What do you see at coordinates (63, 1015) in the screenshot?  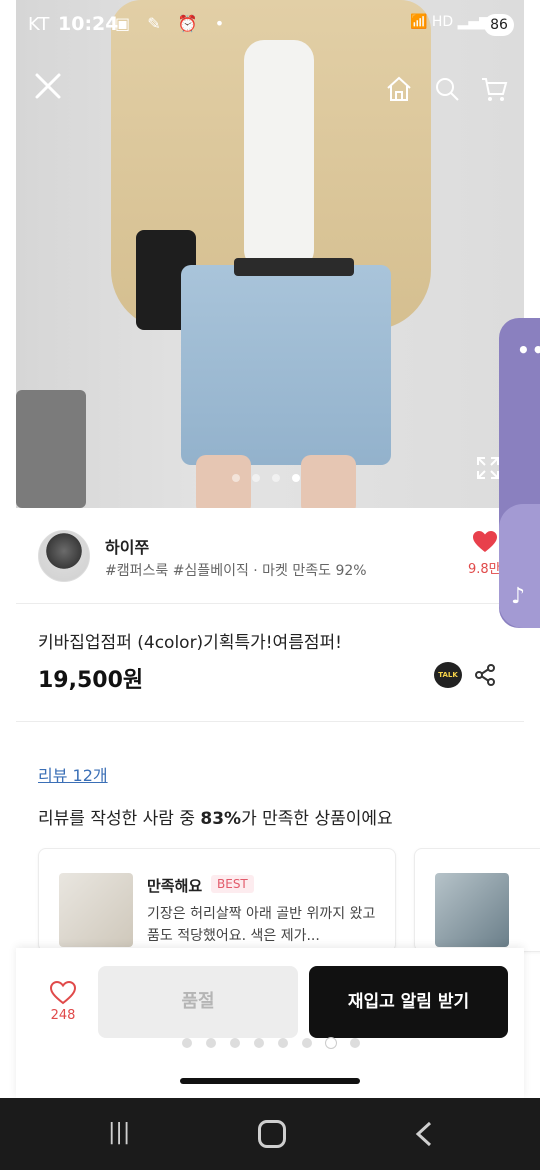 I see `wishlist-count: 248` at bounding box center [63, 1015].